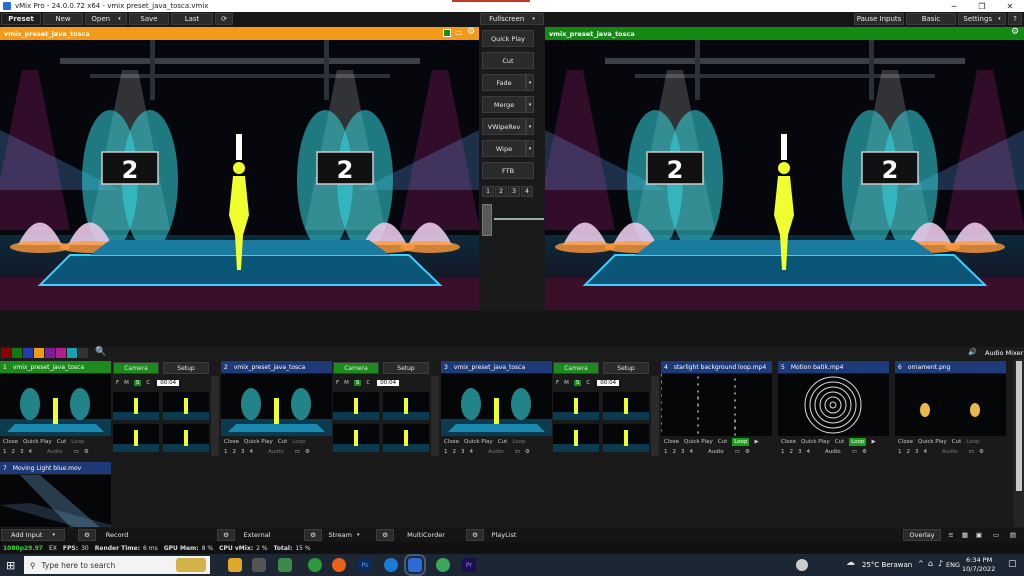 This screenshot has width=1024, height=576. Describe the element at coordinates (1012, 564) in the screenshot. I see `notification-icon: ▢` at that location.